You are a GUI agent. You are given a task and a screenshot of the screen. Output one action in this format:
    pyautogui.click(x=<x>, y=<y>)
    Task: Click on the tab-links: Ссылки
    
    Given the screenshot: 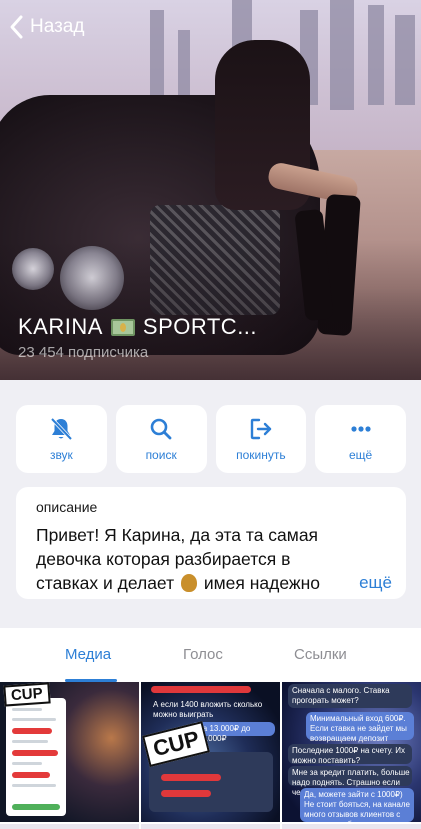 What is the action you would take?
    pyautogui.click(x=320, y=654)
    